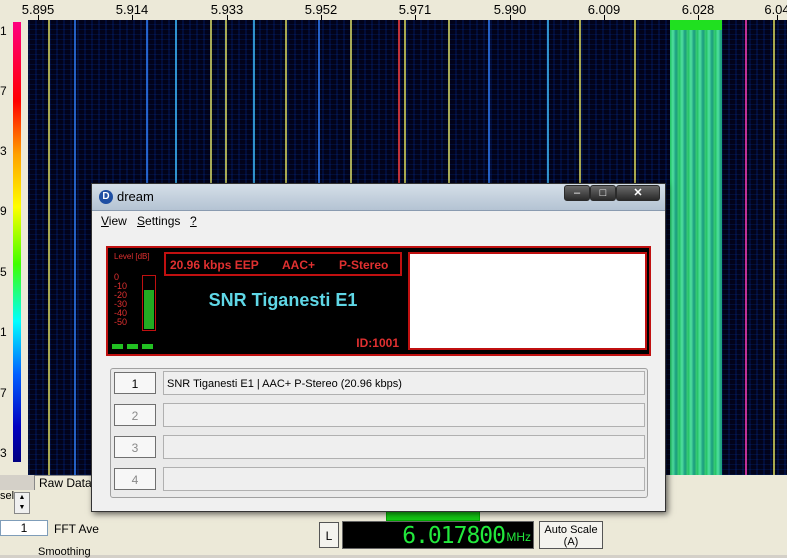 This screenshot has width=787, height=558. I want to click on frequency-display: 6.017800 MHz, so click(438, 535).